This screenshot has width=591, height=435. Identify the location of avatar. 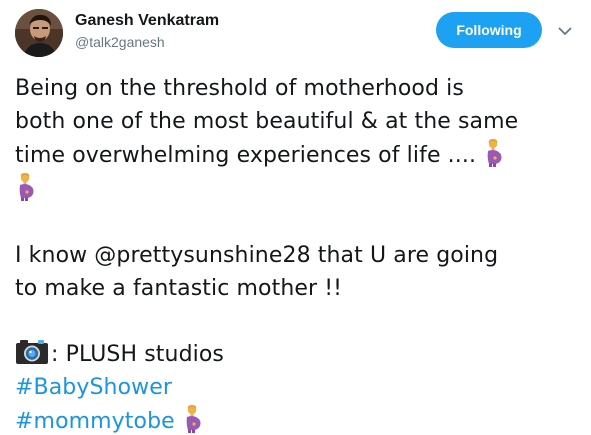
(39, 33).